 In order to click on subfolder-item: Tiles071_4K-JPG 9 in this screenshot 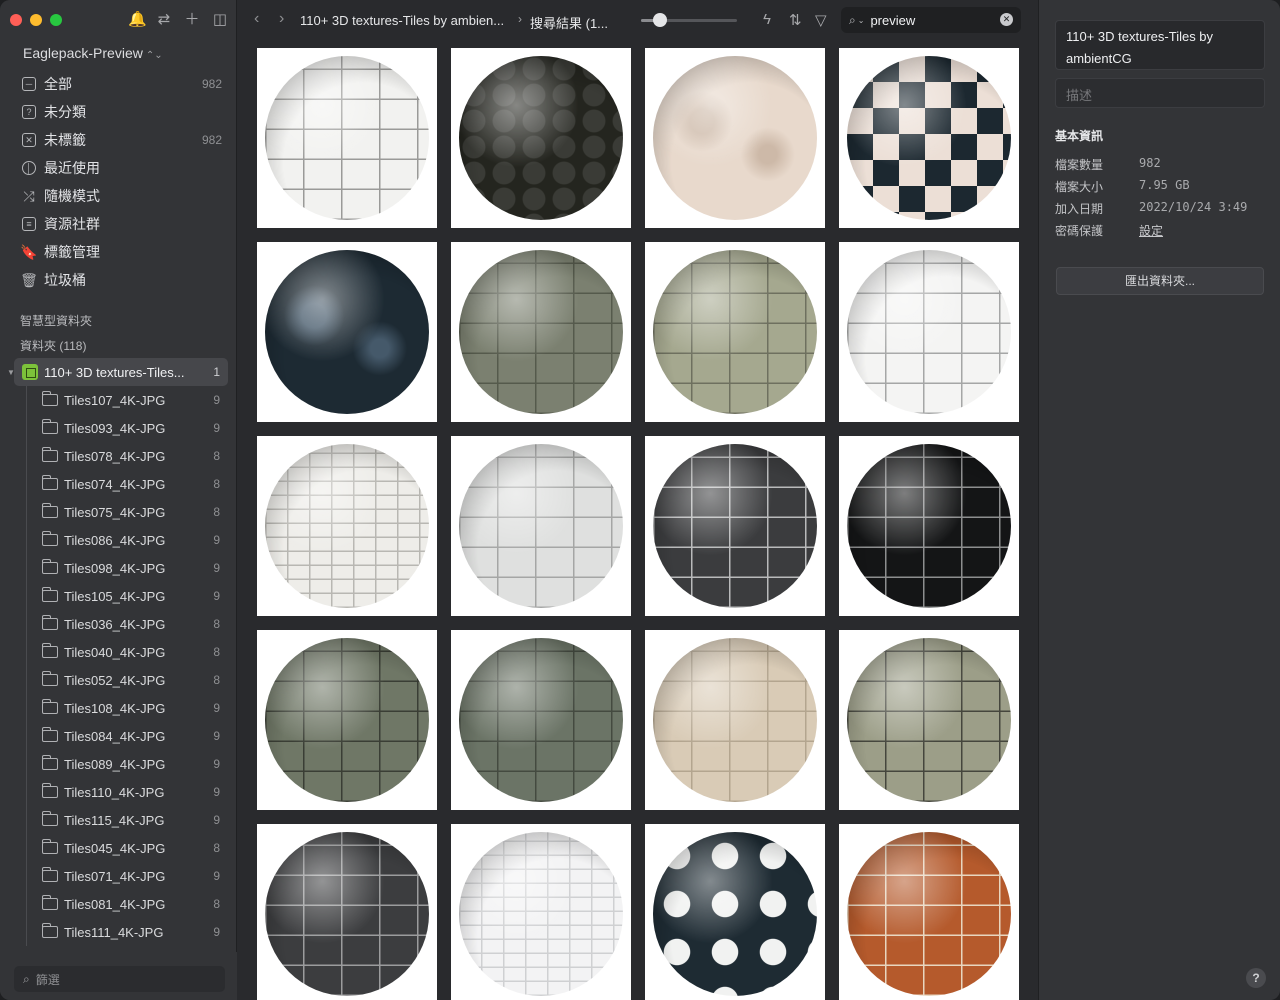, I will do `click(121, 876)`.